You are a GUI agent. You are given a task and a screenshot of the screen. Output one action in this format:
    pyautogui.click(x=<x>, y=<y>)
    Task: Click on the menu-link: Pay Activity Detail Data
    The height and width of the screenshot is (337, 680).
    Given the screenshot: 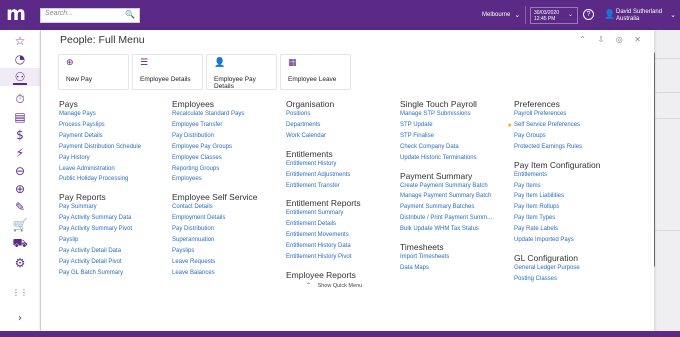 What is the action you would take?
    pyautogui.click(x=90, y=251)
    